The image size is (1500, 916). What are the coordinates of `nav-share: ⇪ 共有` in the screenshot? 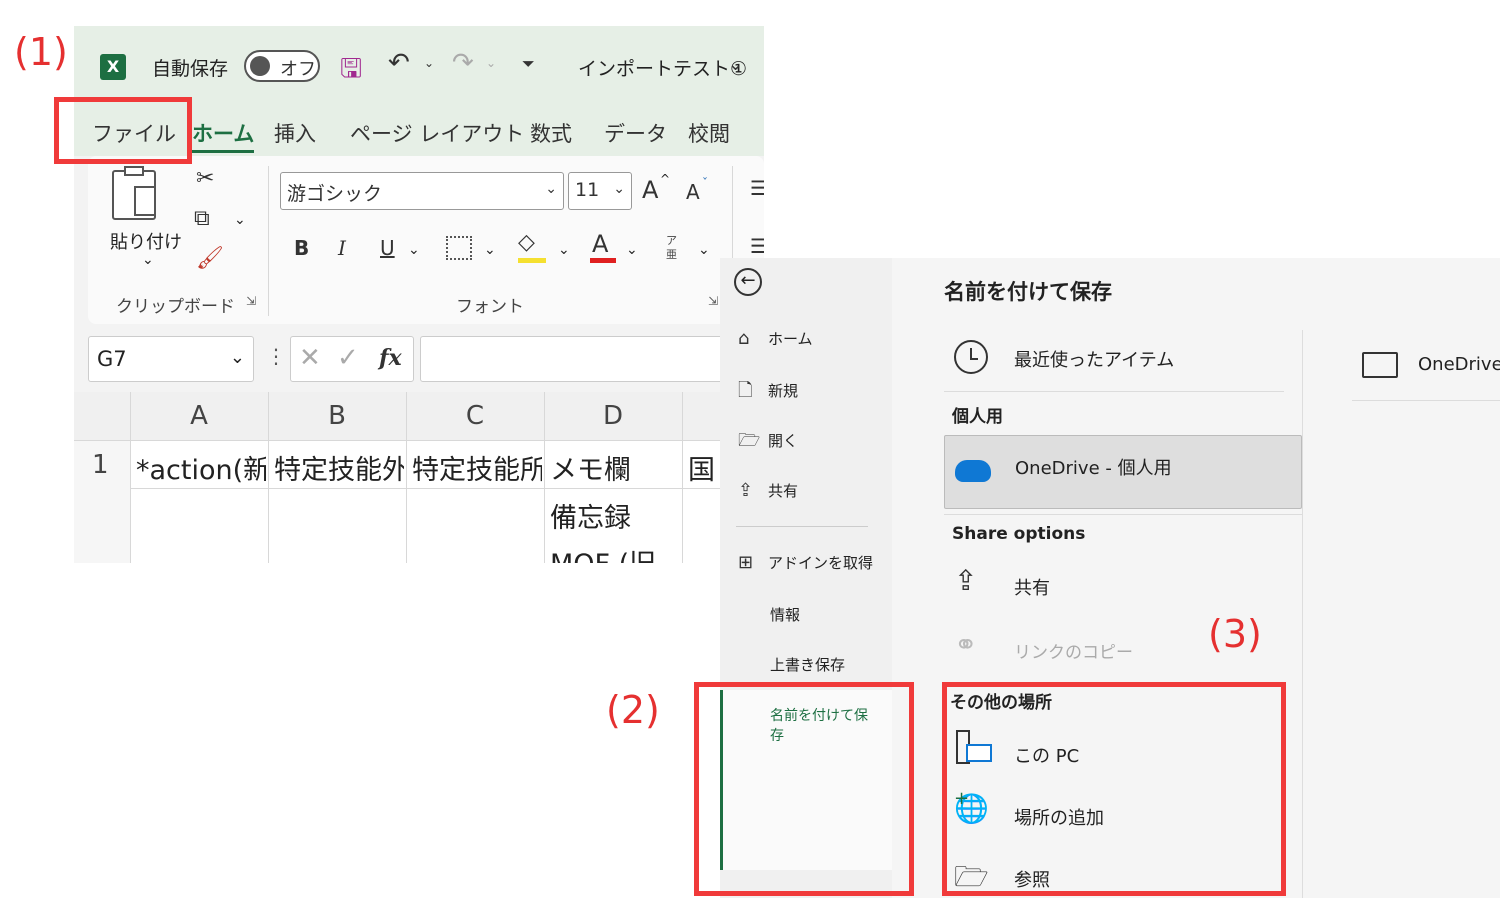 It's located at (768, 490).